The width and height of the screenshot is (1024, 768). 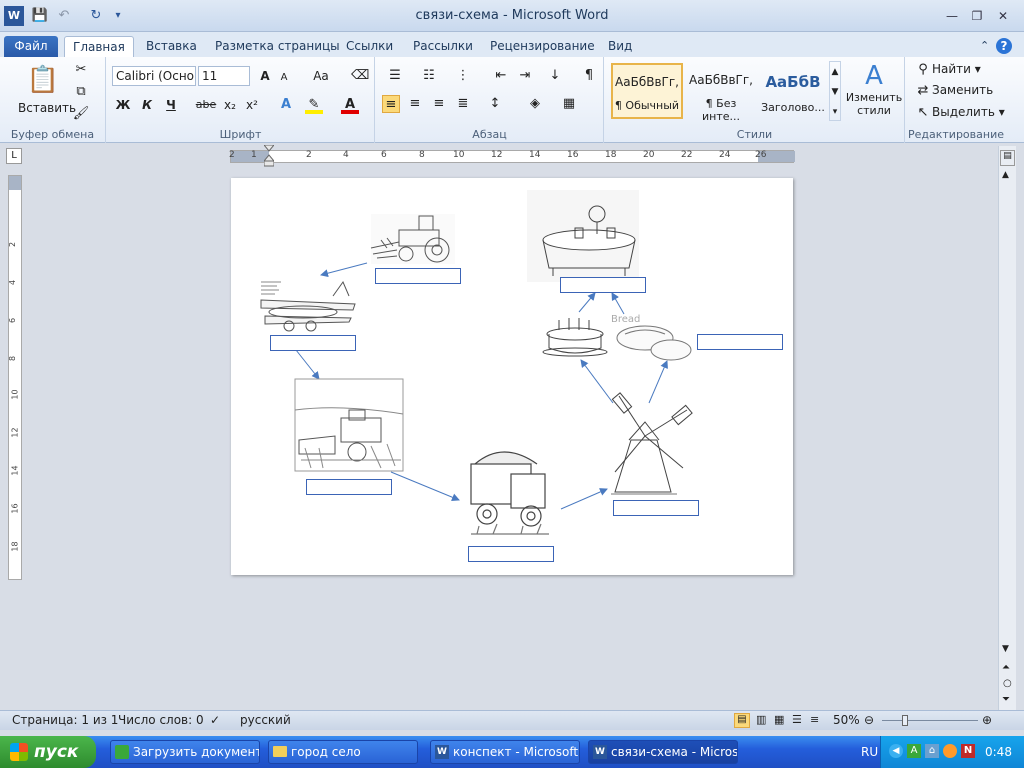 I want to click on align-center-icon: ≡, so click(x=415, y=104).